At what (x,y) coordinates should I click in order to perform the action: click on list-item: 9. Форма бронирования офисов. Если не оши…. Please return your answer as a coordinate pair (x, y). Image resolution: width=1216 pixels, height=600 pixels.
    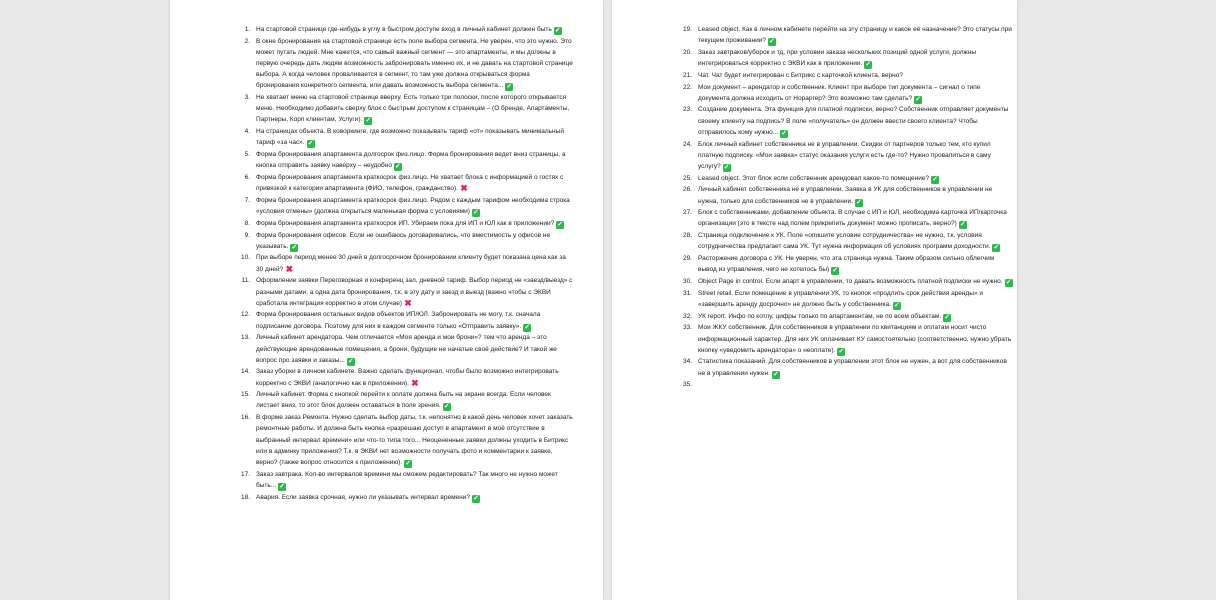
    Looking at the image, I should click on (386, 241).